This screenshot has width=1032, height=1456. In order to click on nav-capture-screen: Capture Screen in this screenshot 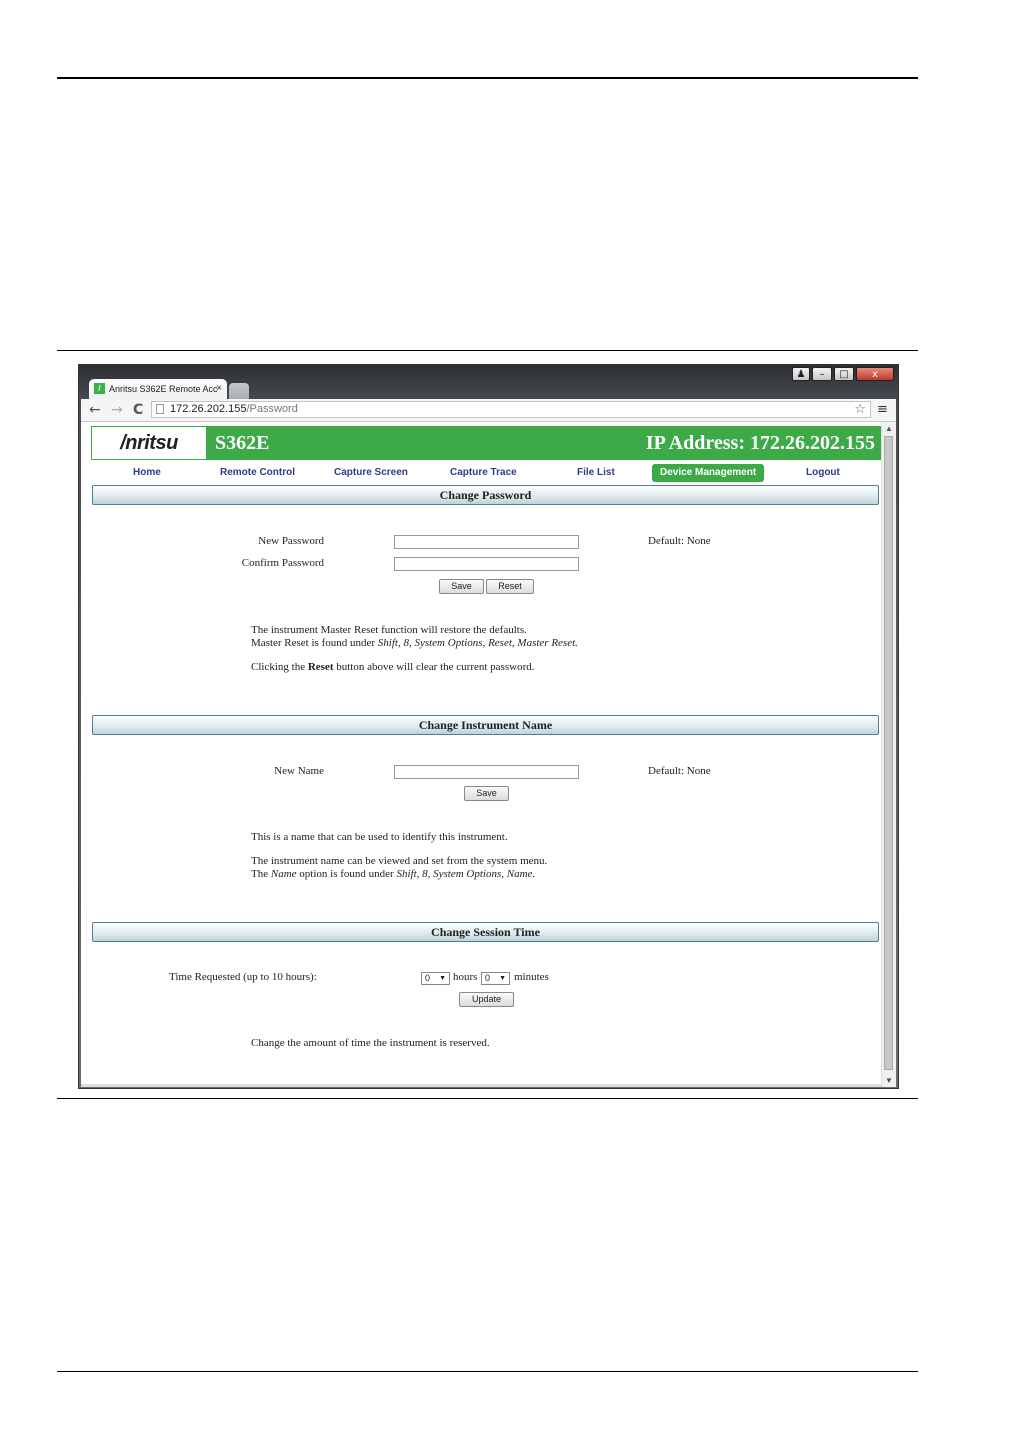, I will do `click(371, 473)`.